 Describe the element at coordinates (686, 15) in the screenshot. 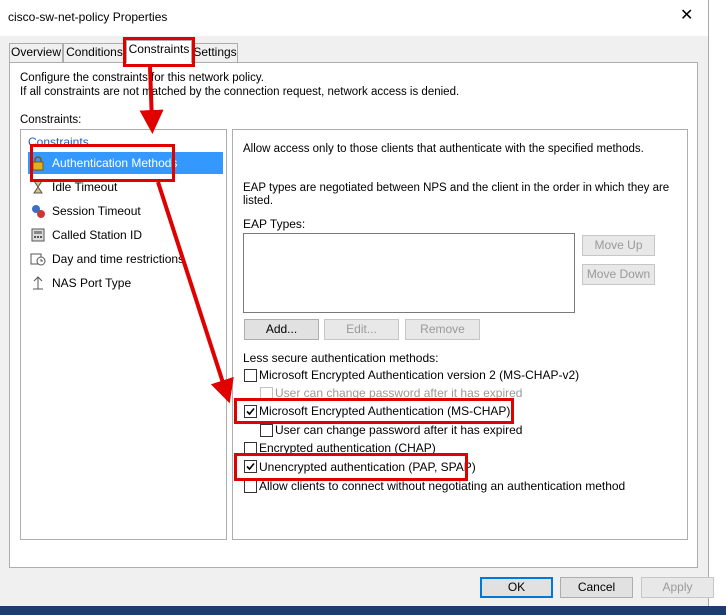

I see `close-icon: ✕` at that location.